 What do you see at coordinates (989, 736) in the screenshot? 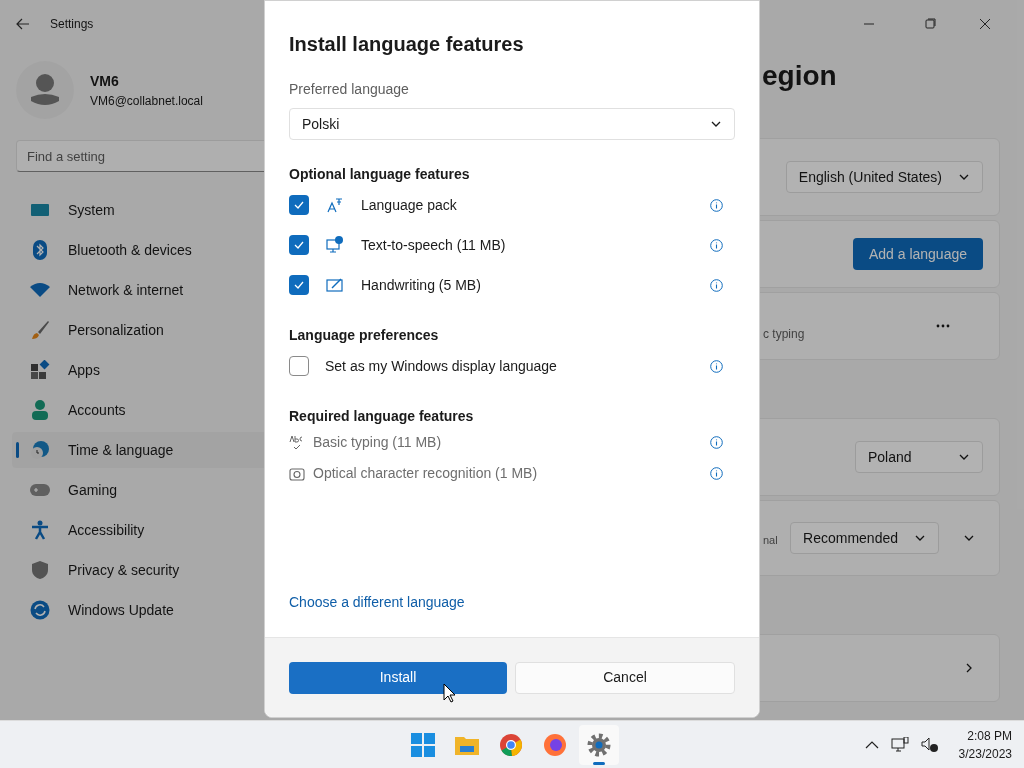
I see `clock-time: 2:08 PM` at bounding box center [989, 736].